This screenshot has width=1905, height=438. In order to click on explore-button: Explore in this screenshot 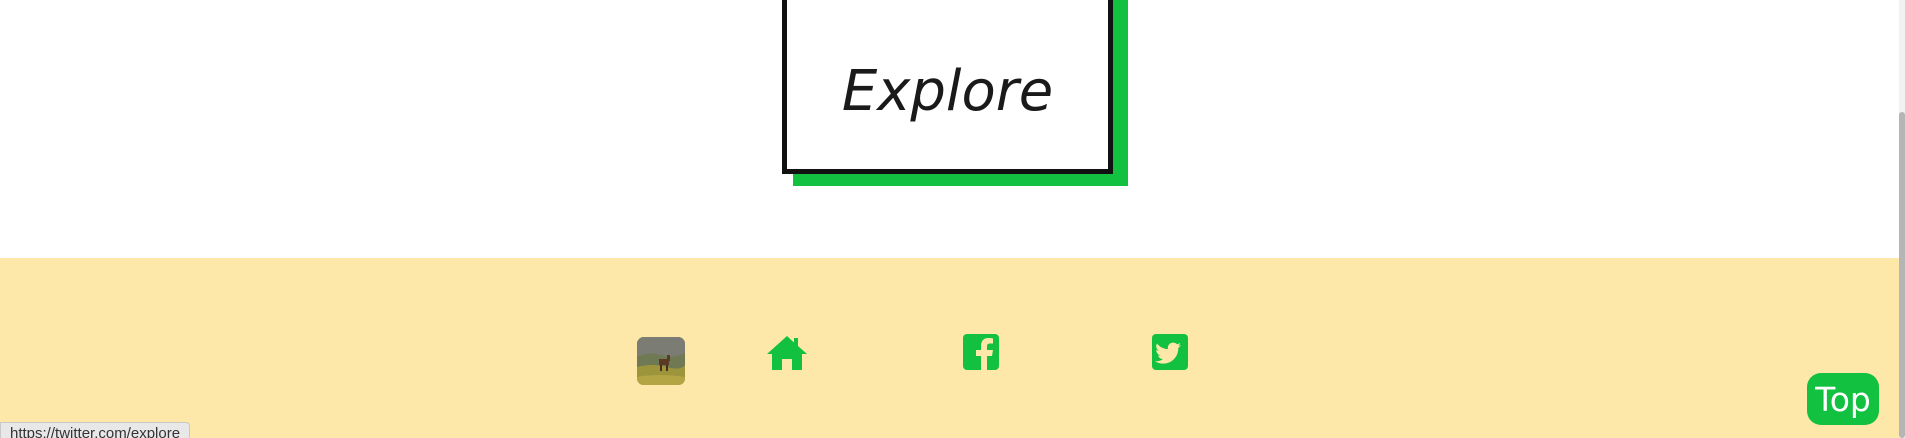, I will do `click(947, 87)`.